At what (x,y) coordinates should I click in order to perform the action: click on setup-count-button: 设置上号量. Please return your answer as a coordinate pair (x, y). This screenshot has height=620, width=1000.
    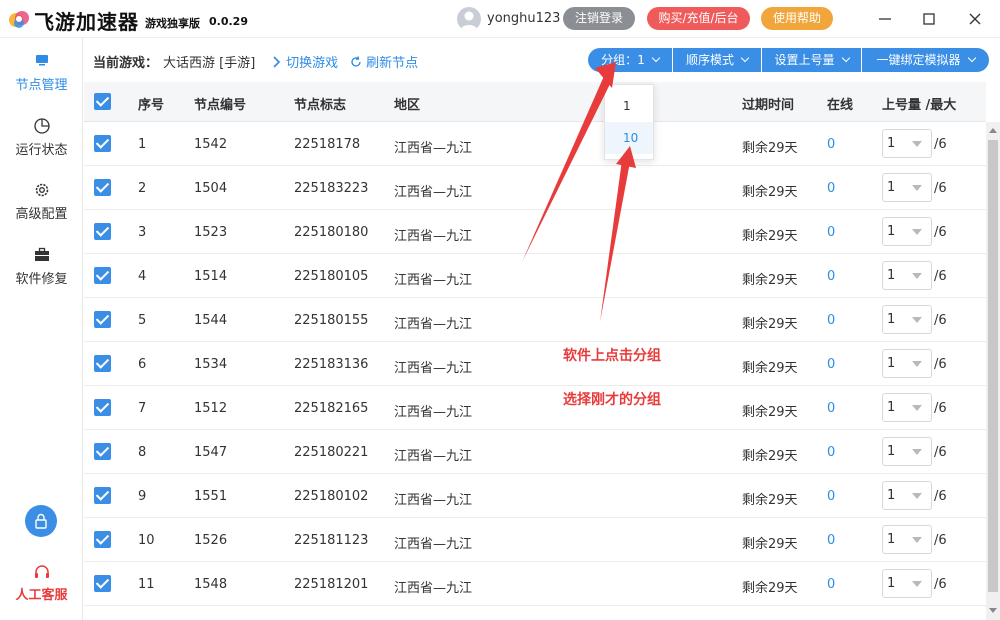
    Looking at the image, I should click on (811, 60).